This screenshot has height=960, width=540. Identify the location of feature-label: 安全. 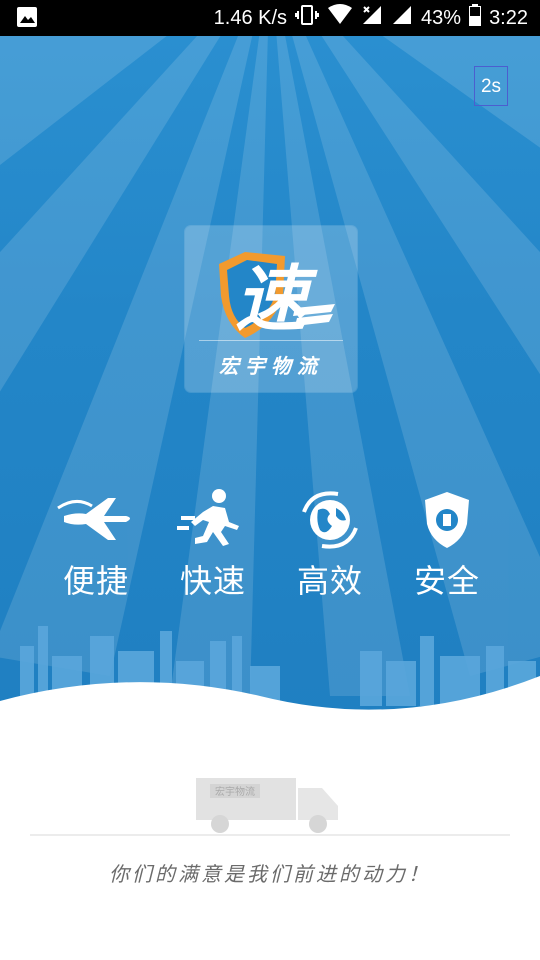
(446, 581).